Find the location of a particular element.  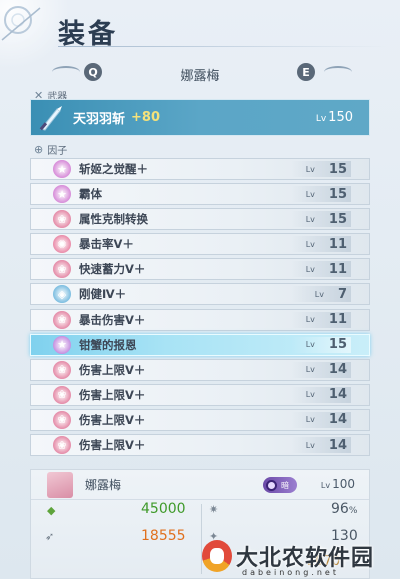

factor-row: ✺ 暴击率Ⅴ＋ Lv 11 is located at coordinates (200, 244).